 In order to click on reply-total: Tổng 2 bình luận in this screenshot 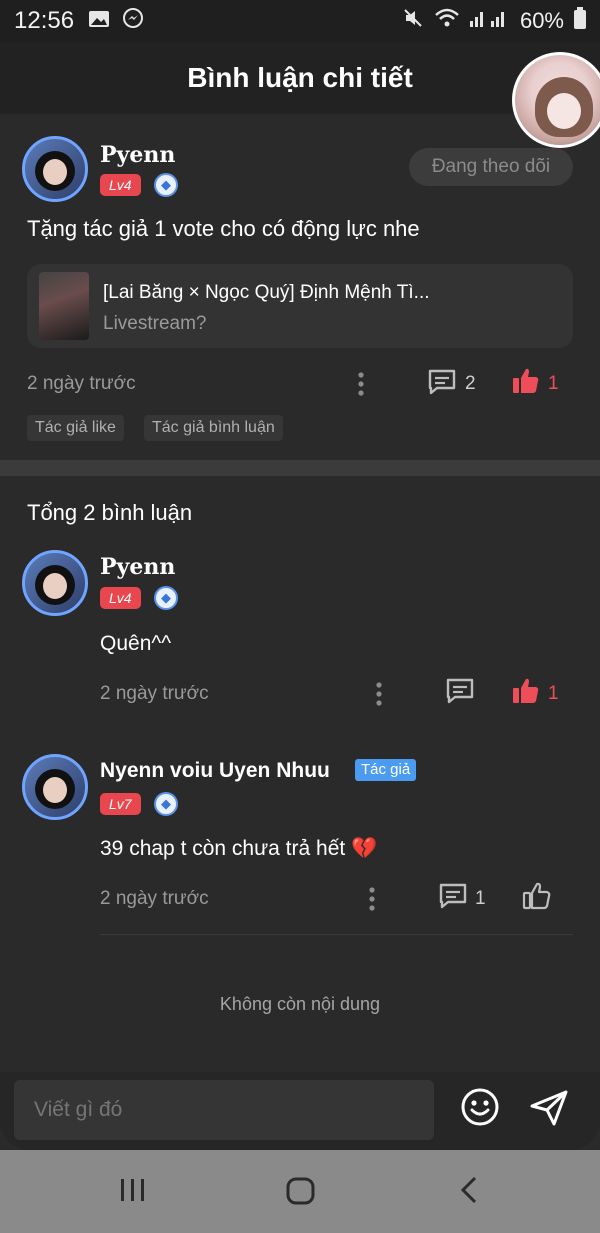, I will do `click(110, 512)`.